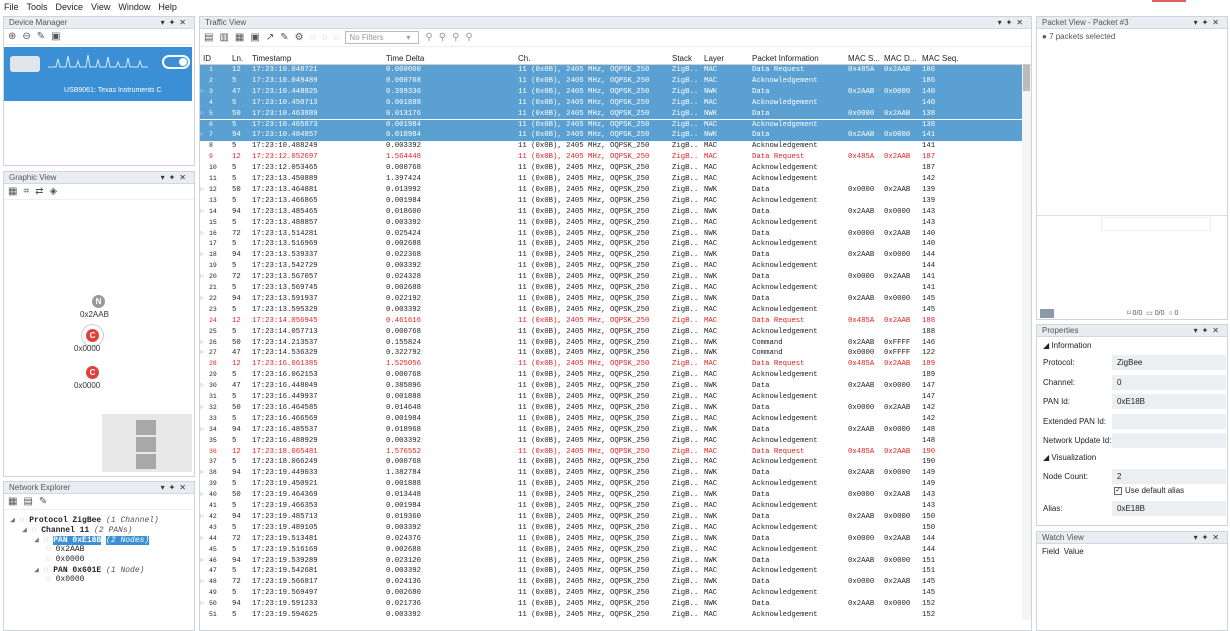  Describe the element at coordinates (27, 501) in the screenshot. I see `document-icon: ▤` at that location.